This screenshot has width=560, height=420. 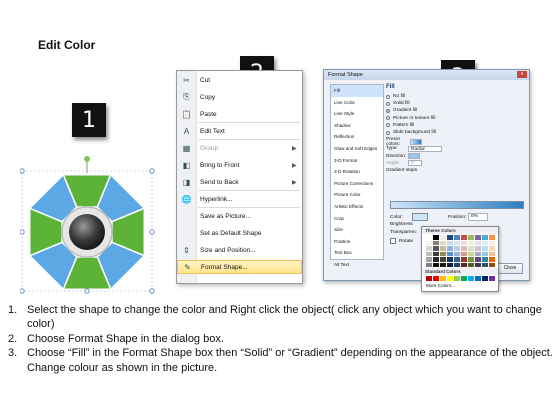 What do you see at coordinates (455, 125) in the screenshot?
I see `fill-option: Pattern fill` at bounding box center [455, 125].